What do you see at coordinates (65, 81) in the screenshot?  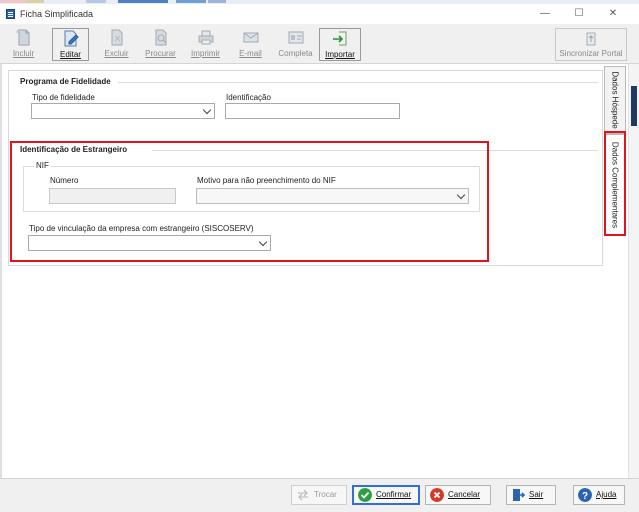 I see `fidelidade-group-title: Programa de Fidelidade` at bounding box center [65, 81].